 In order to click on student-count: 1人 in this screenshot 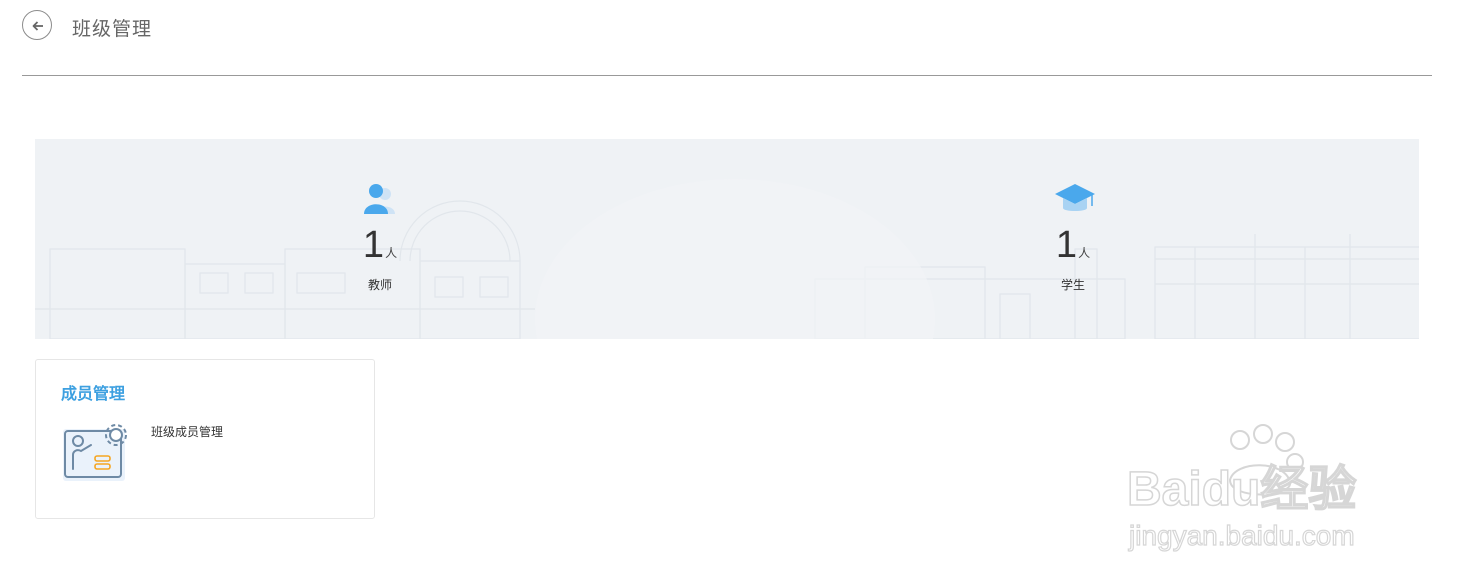, I will do `click(1073, 245)`.